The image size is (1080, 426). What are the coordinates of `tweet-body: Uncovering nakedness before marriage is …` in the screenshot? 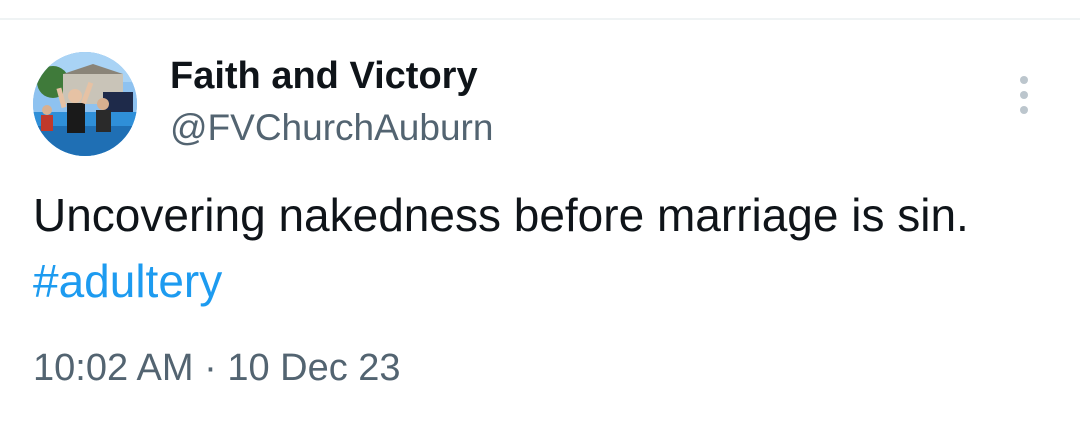 It's located at (501, 215).